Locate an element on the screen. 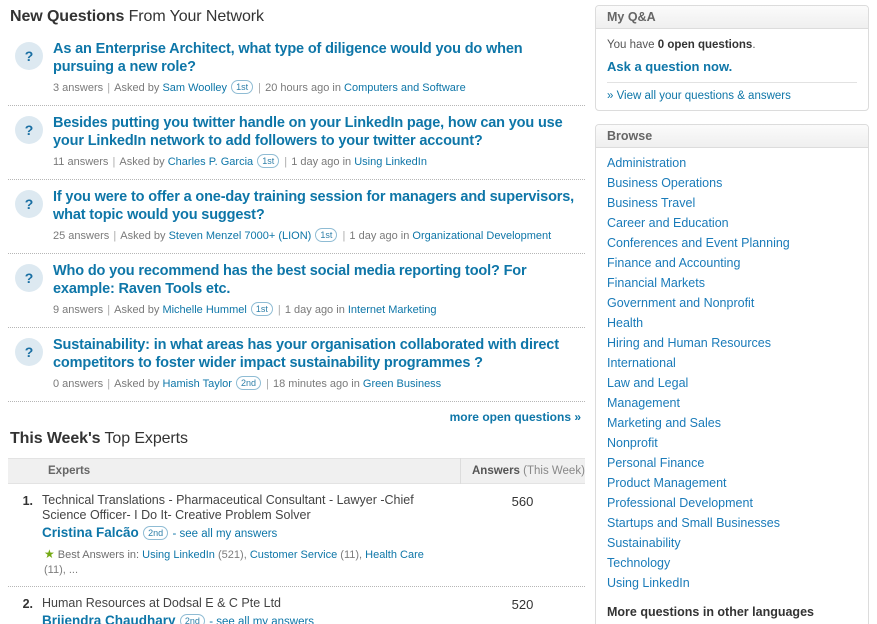  question-author-link: Steven Menzel 7000+ (LION) is located at coordinates (240, 236).